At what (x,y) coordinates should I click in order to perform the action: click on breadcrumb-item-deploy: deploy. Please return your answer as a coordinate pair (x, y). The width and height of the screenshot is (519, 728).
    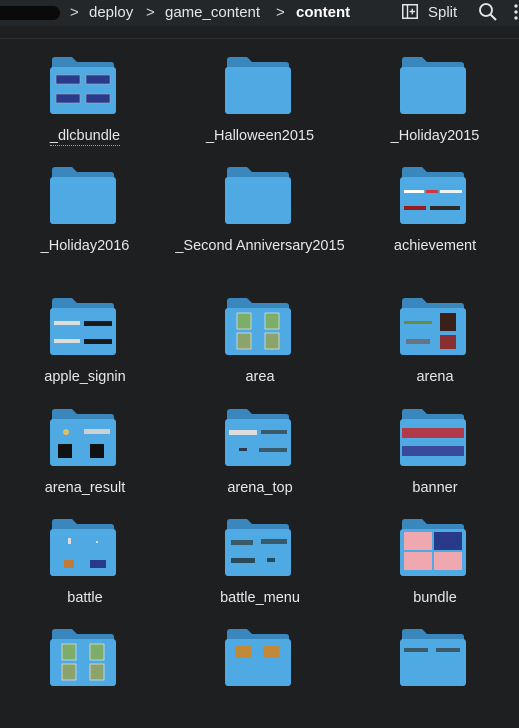
    Looking at the image, I should click on (111, 13).